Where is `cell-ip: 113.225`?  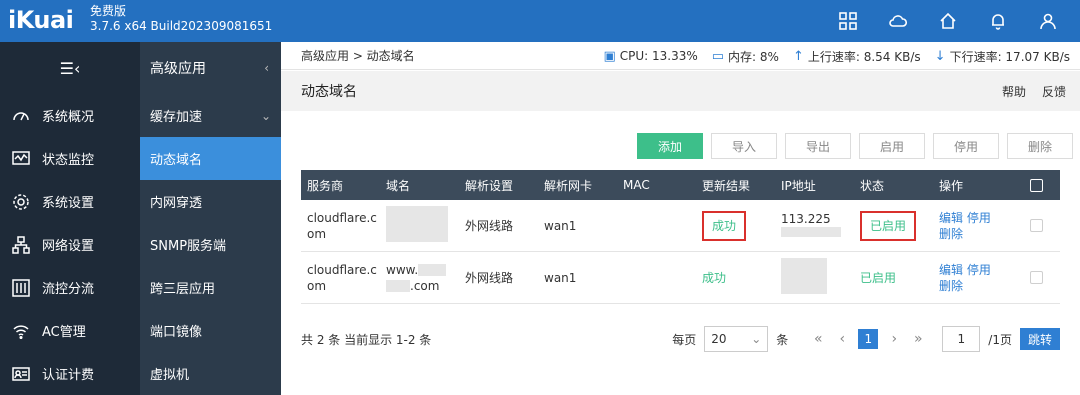 cell-ip: 113.225 is located at coordinates (814, 226).